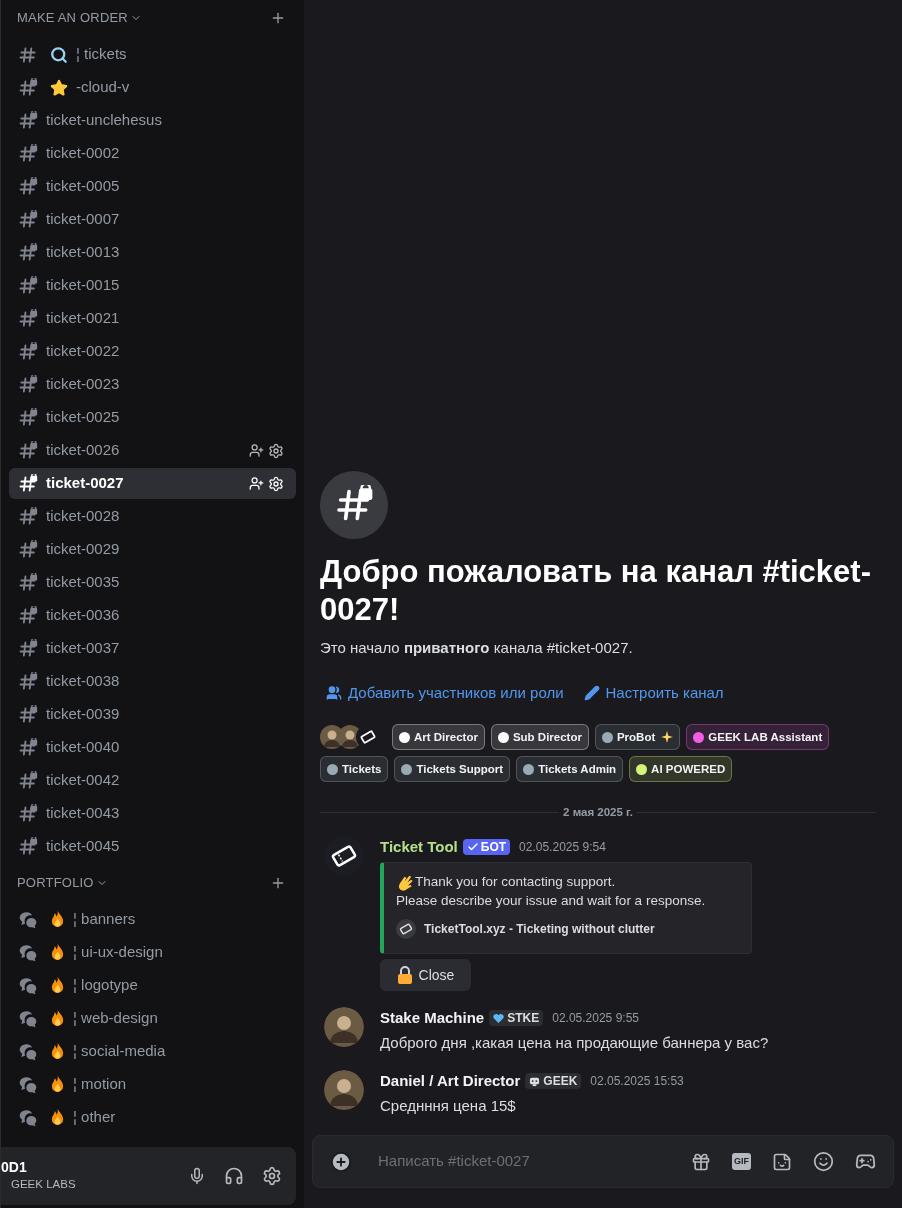 This screenshot has height=1208, width=902. I want to click on channel-item: ¦ logotype, so click(152, 985).